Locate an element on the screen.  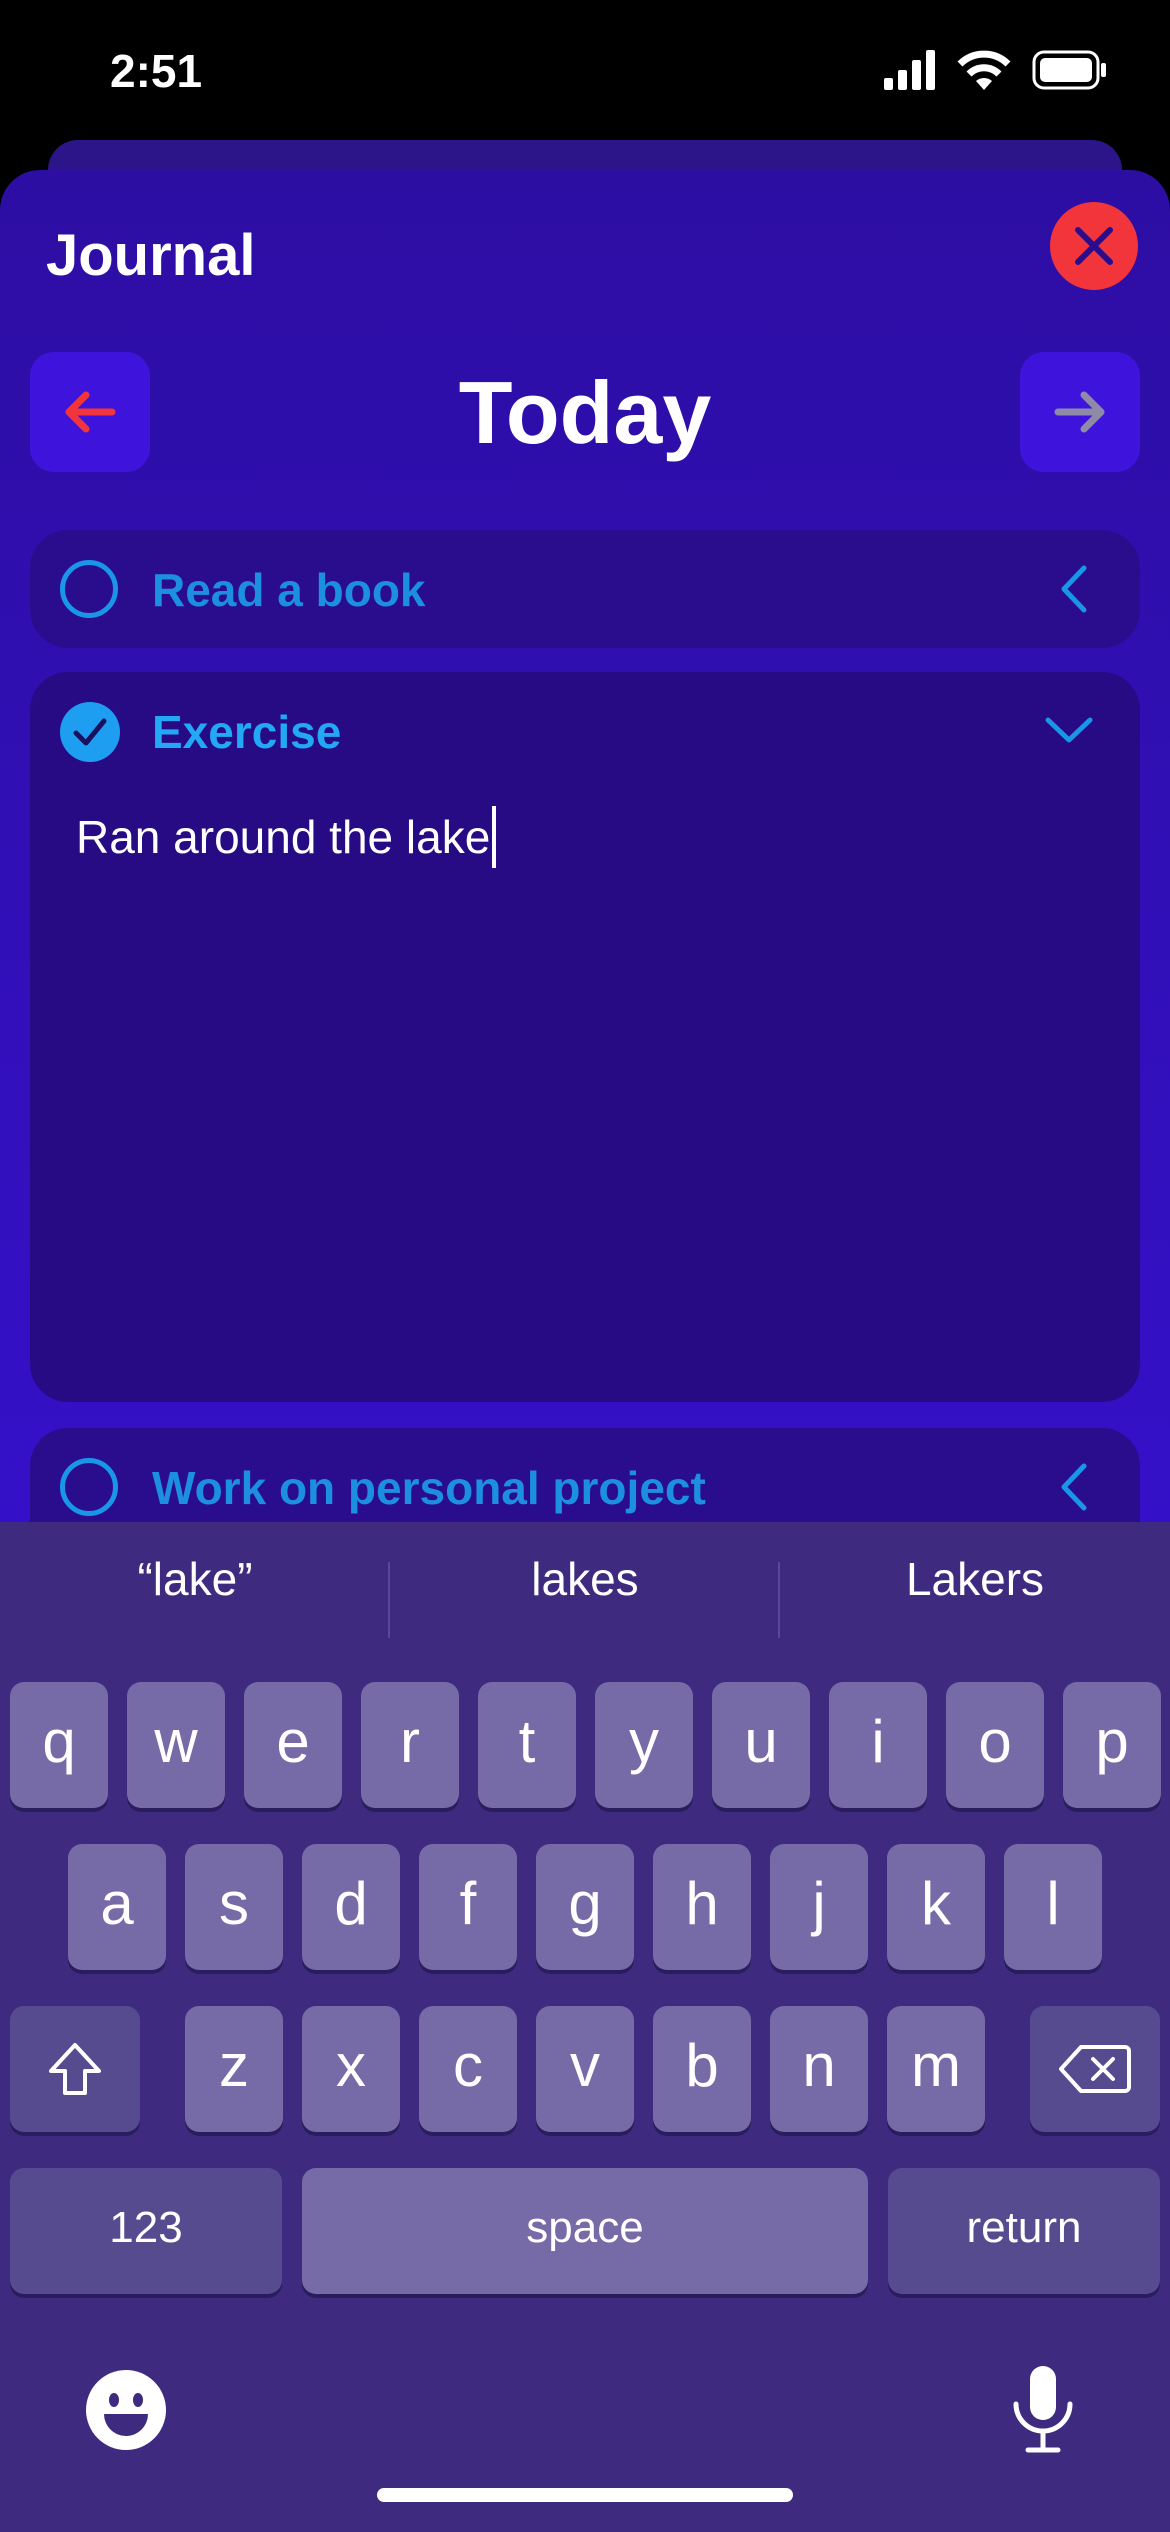
key-y: y is located at coordinates (644, 1745).